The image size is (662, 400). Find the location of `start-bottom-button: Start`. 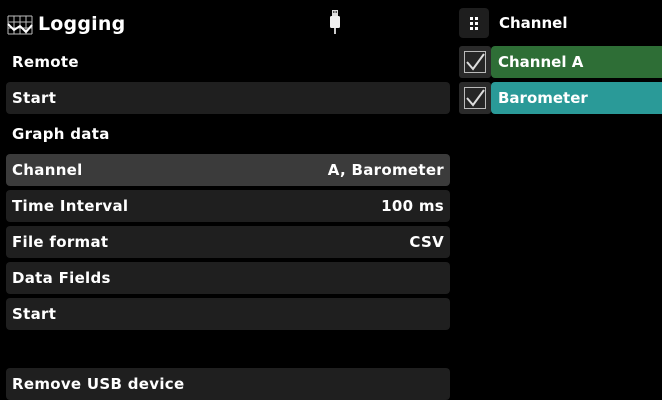

start-bottom-button: Start is located at coordinates (228, 314).